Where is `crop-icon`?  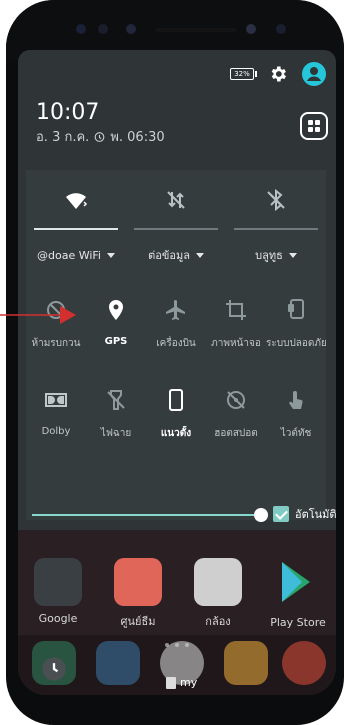 crop-icon is located at coordinates (236, 310).